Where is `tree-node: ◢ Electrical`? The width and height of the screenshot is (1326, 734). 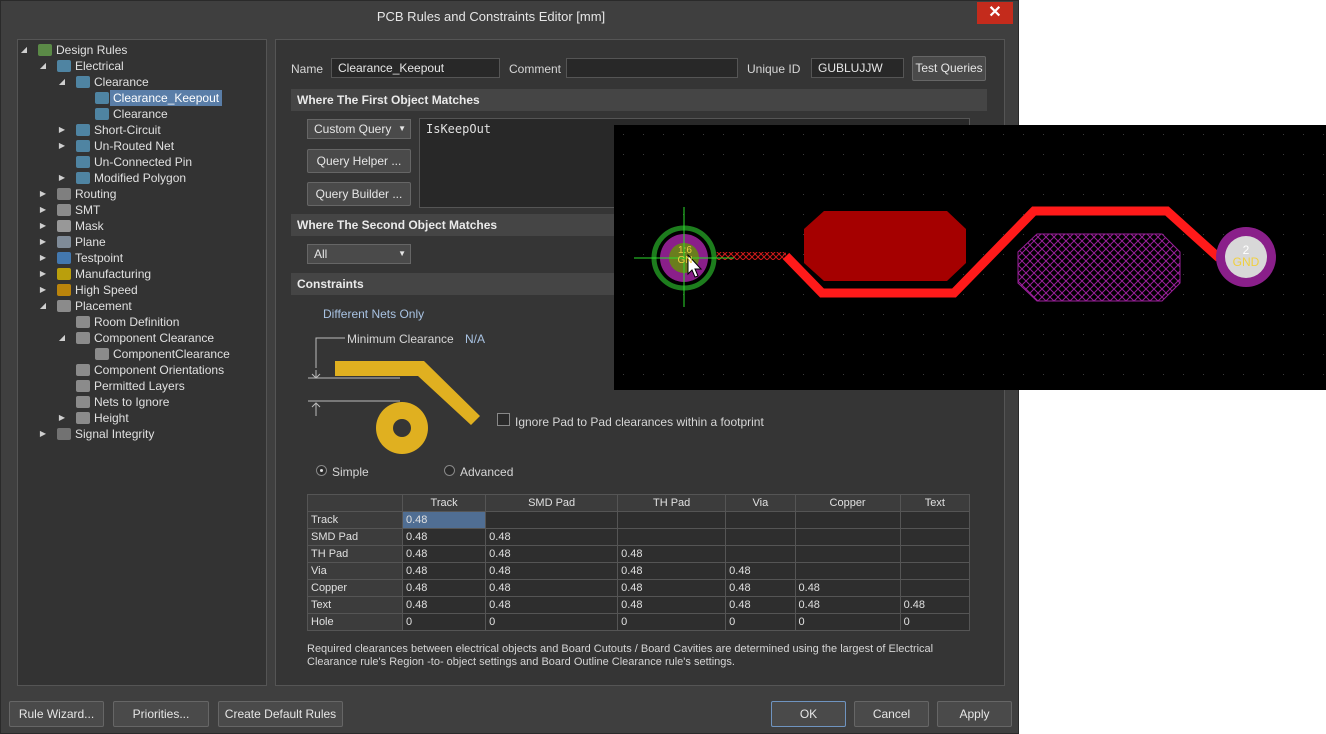
tree-node: ◢ Electrical is located at coordinates (158, 66).